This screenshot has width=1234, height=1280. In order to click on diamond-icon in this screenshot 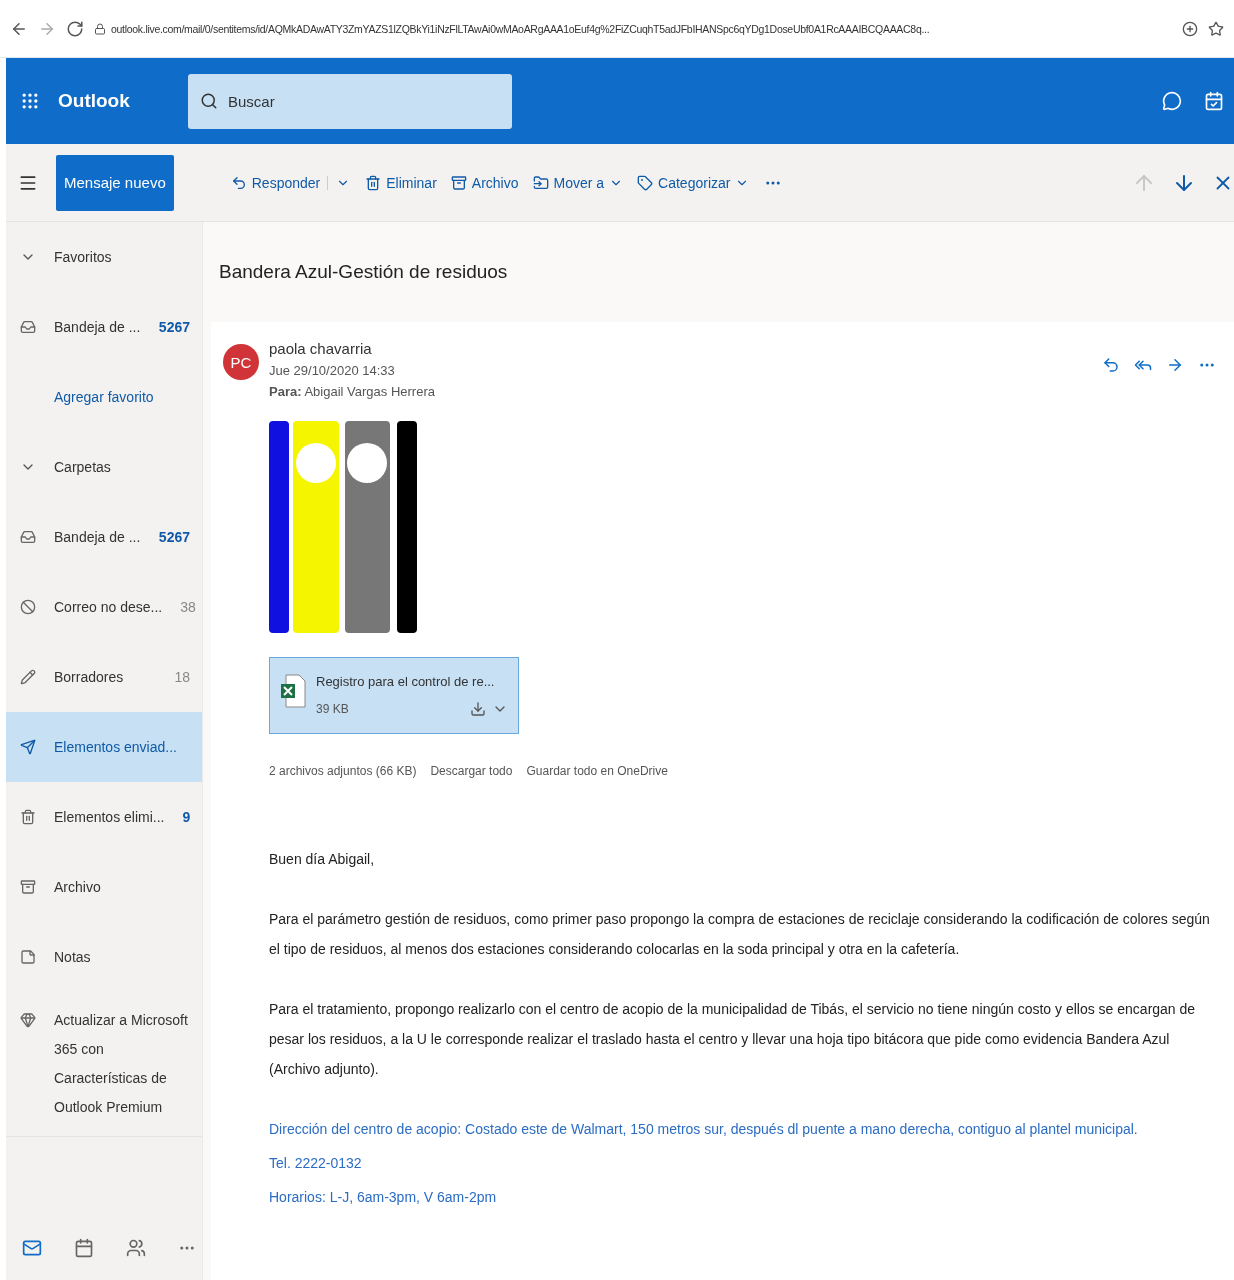, I will do `click(28, 1020)`.